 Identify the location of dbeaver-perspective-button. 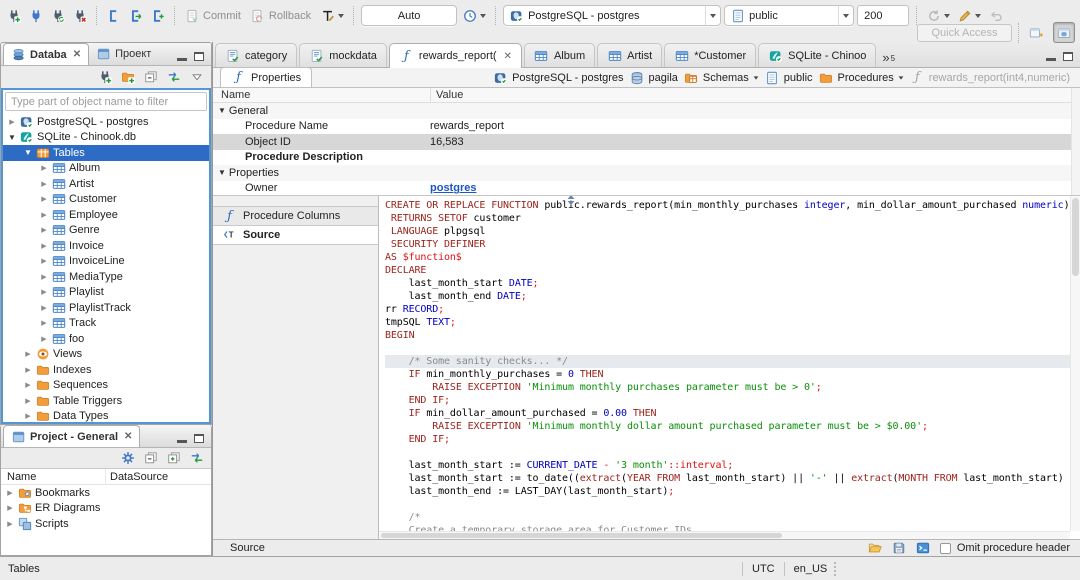
(1064, 32).